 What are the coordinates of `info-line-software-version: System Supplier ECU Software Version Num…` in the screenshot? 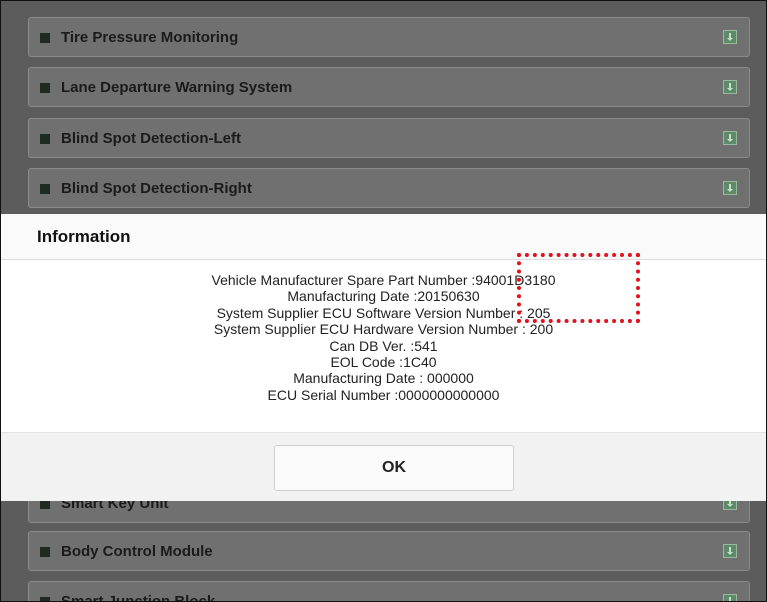 It's located at (383, 312).